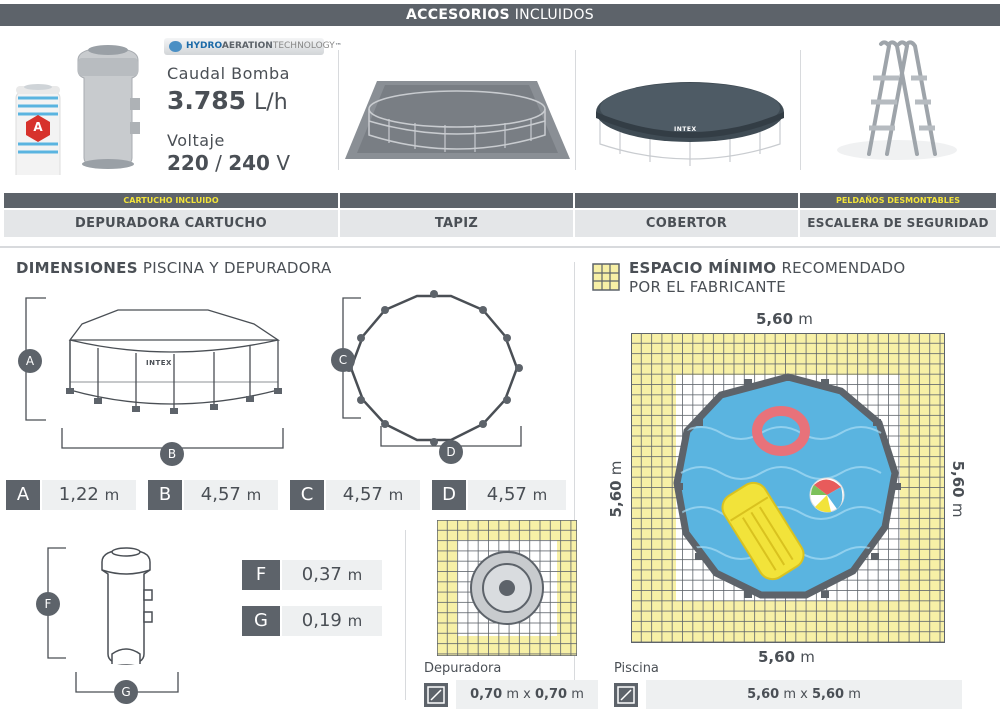  What do you see at coordinates (283, 163) in the screenshot?
I see `voltage-unit: V` at bounding box center [283, 163].